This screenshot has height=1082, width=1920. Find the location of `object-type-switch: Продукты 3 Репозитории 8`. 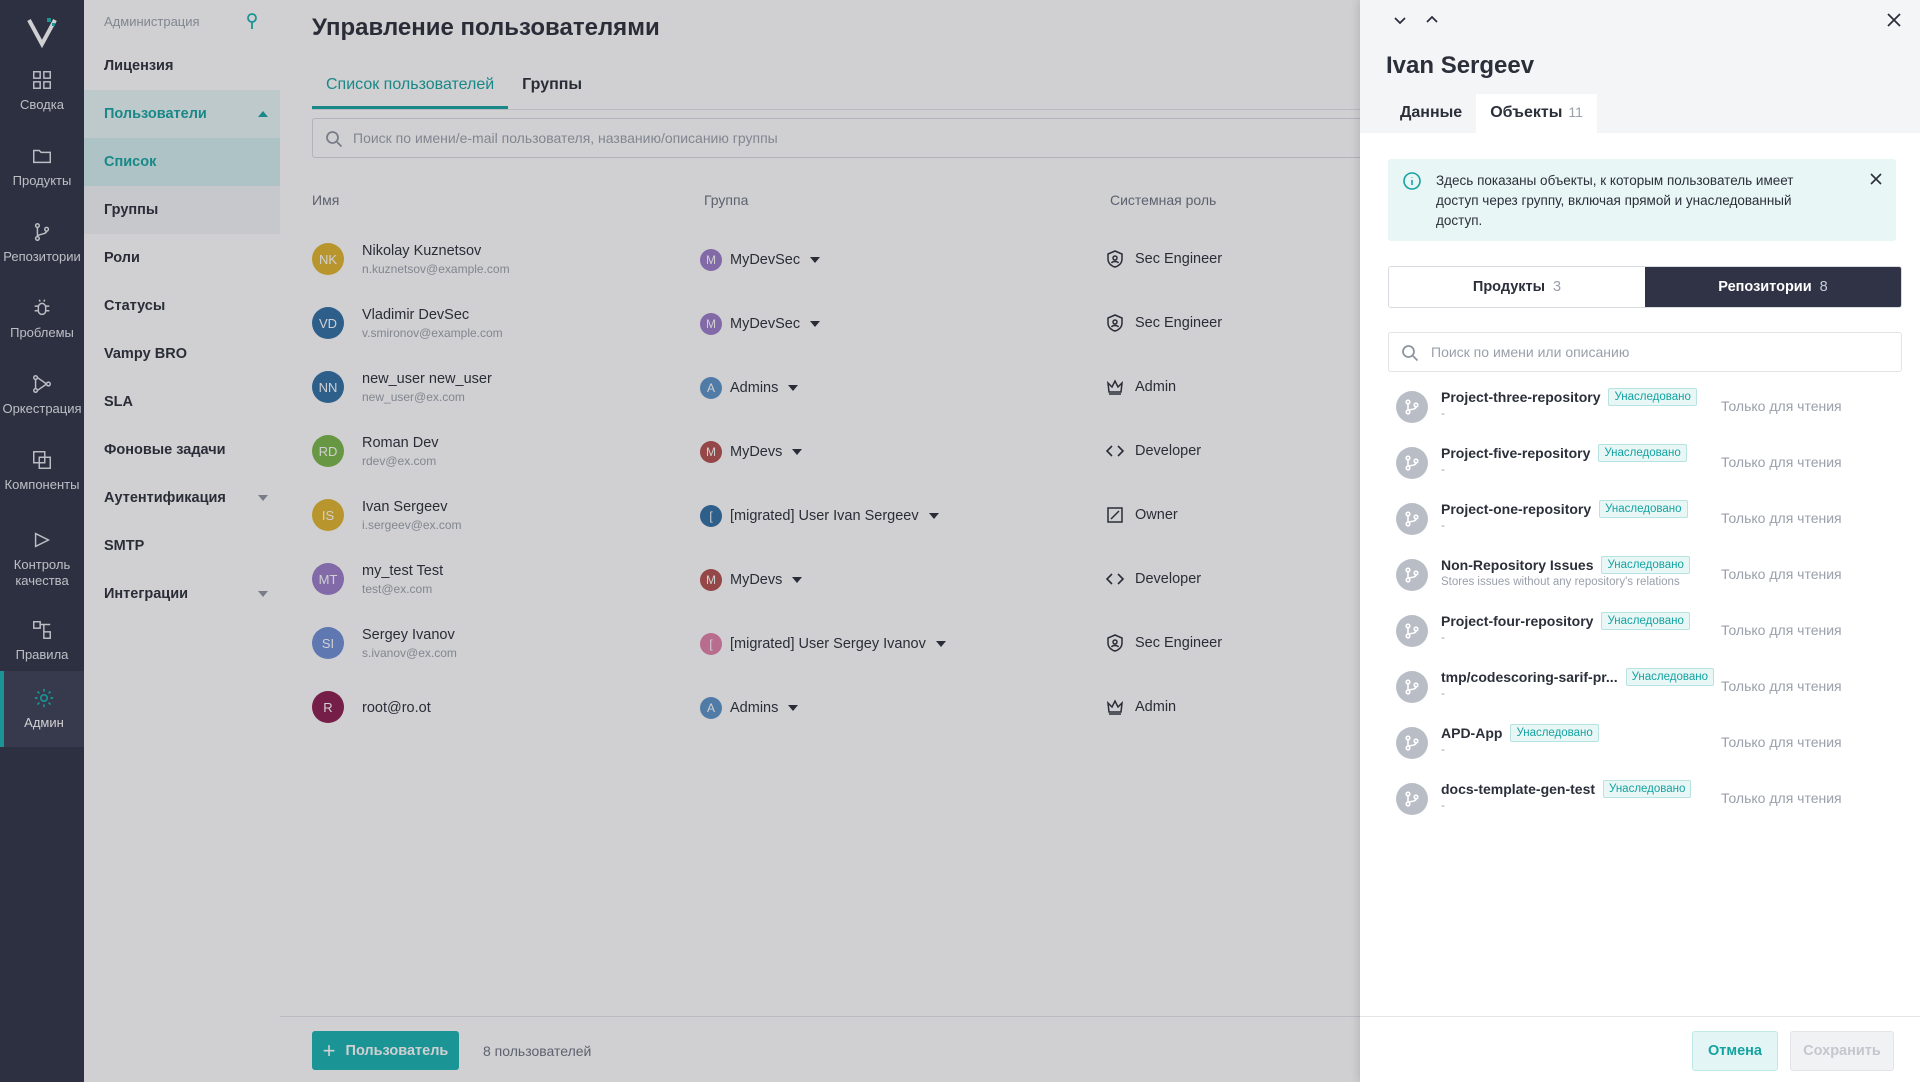

object-type-switch: Продукты 3 Репозитории 8 is located at coordinates (1645, 287).